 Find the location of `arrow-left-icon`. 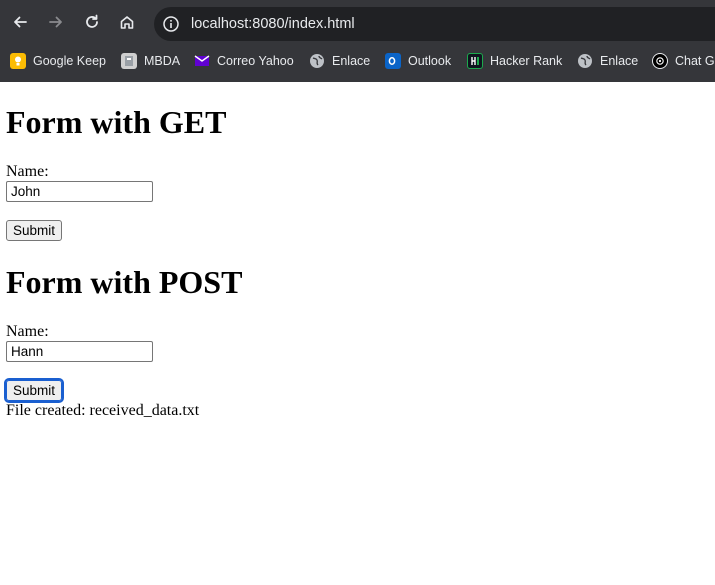

arrow-left-icon is located at coordinates (20, 22).